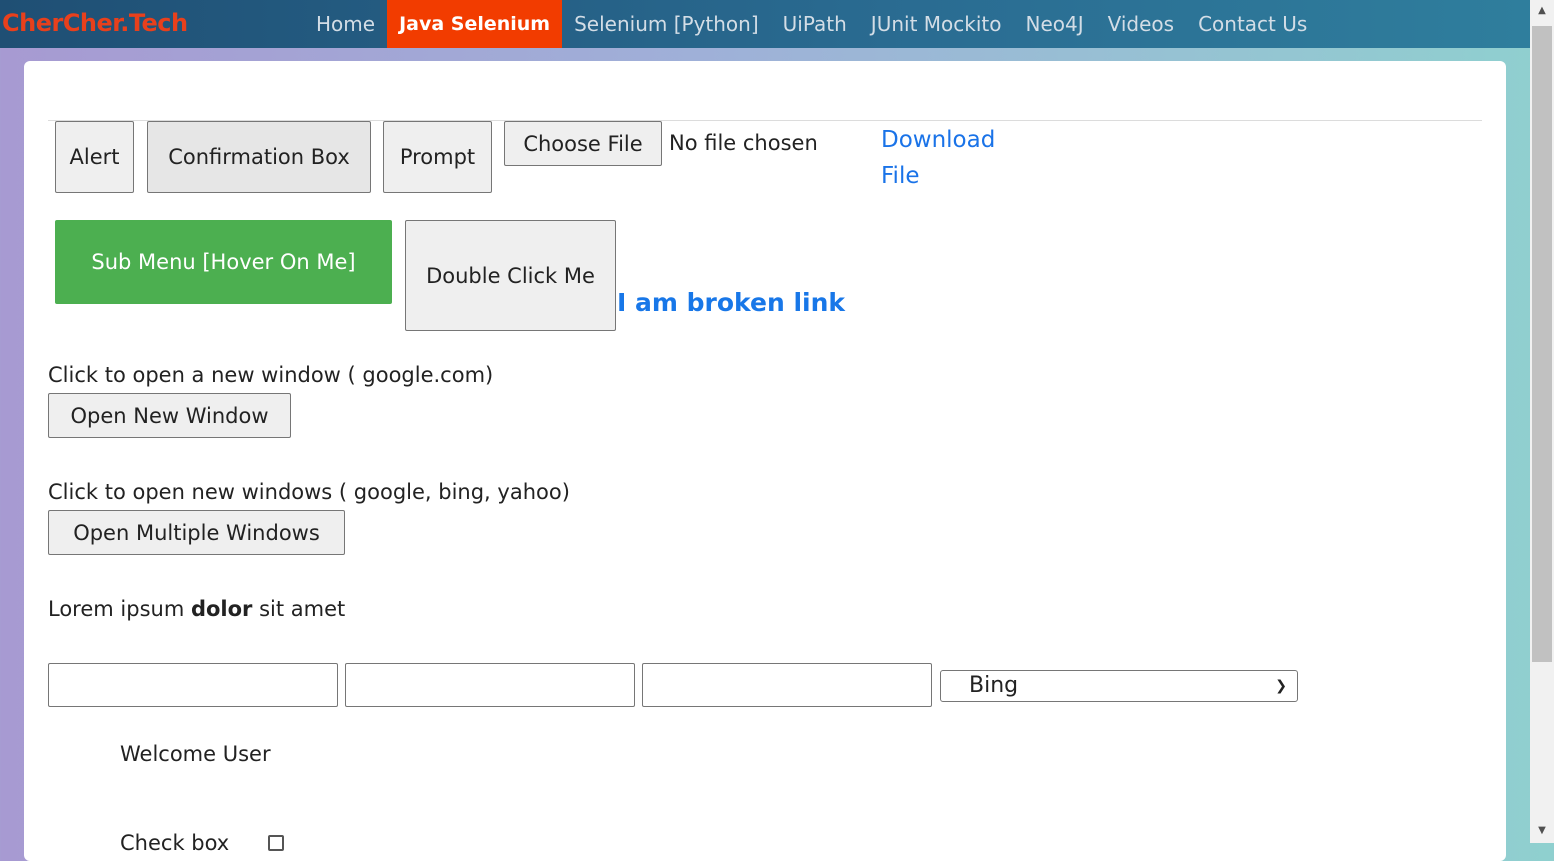  Describe the element at coordinates (815, 24) in the screenshot. I see `nav-uipath: UiPath` at that location.